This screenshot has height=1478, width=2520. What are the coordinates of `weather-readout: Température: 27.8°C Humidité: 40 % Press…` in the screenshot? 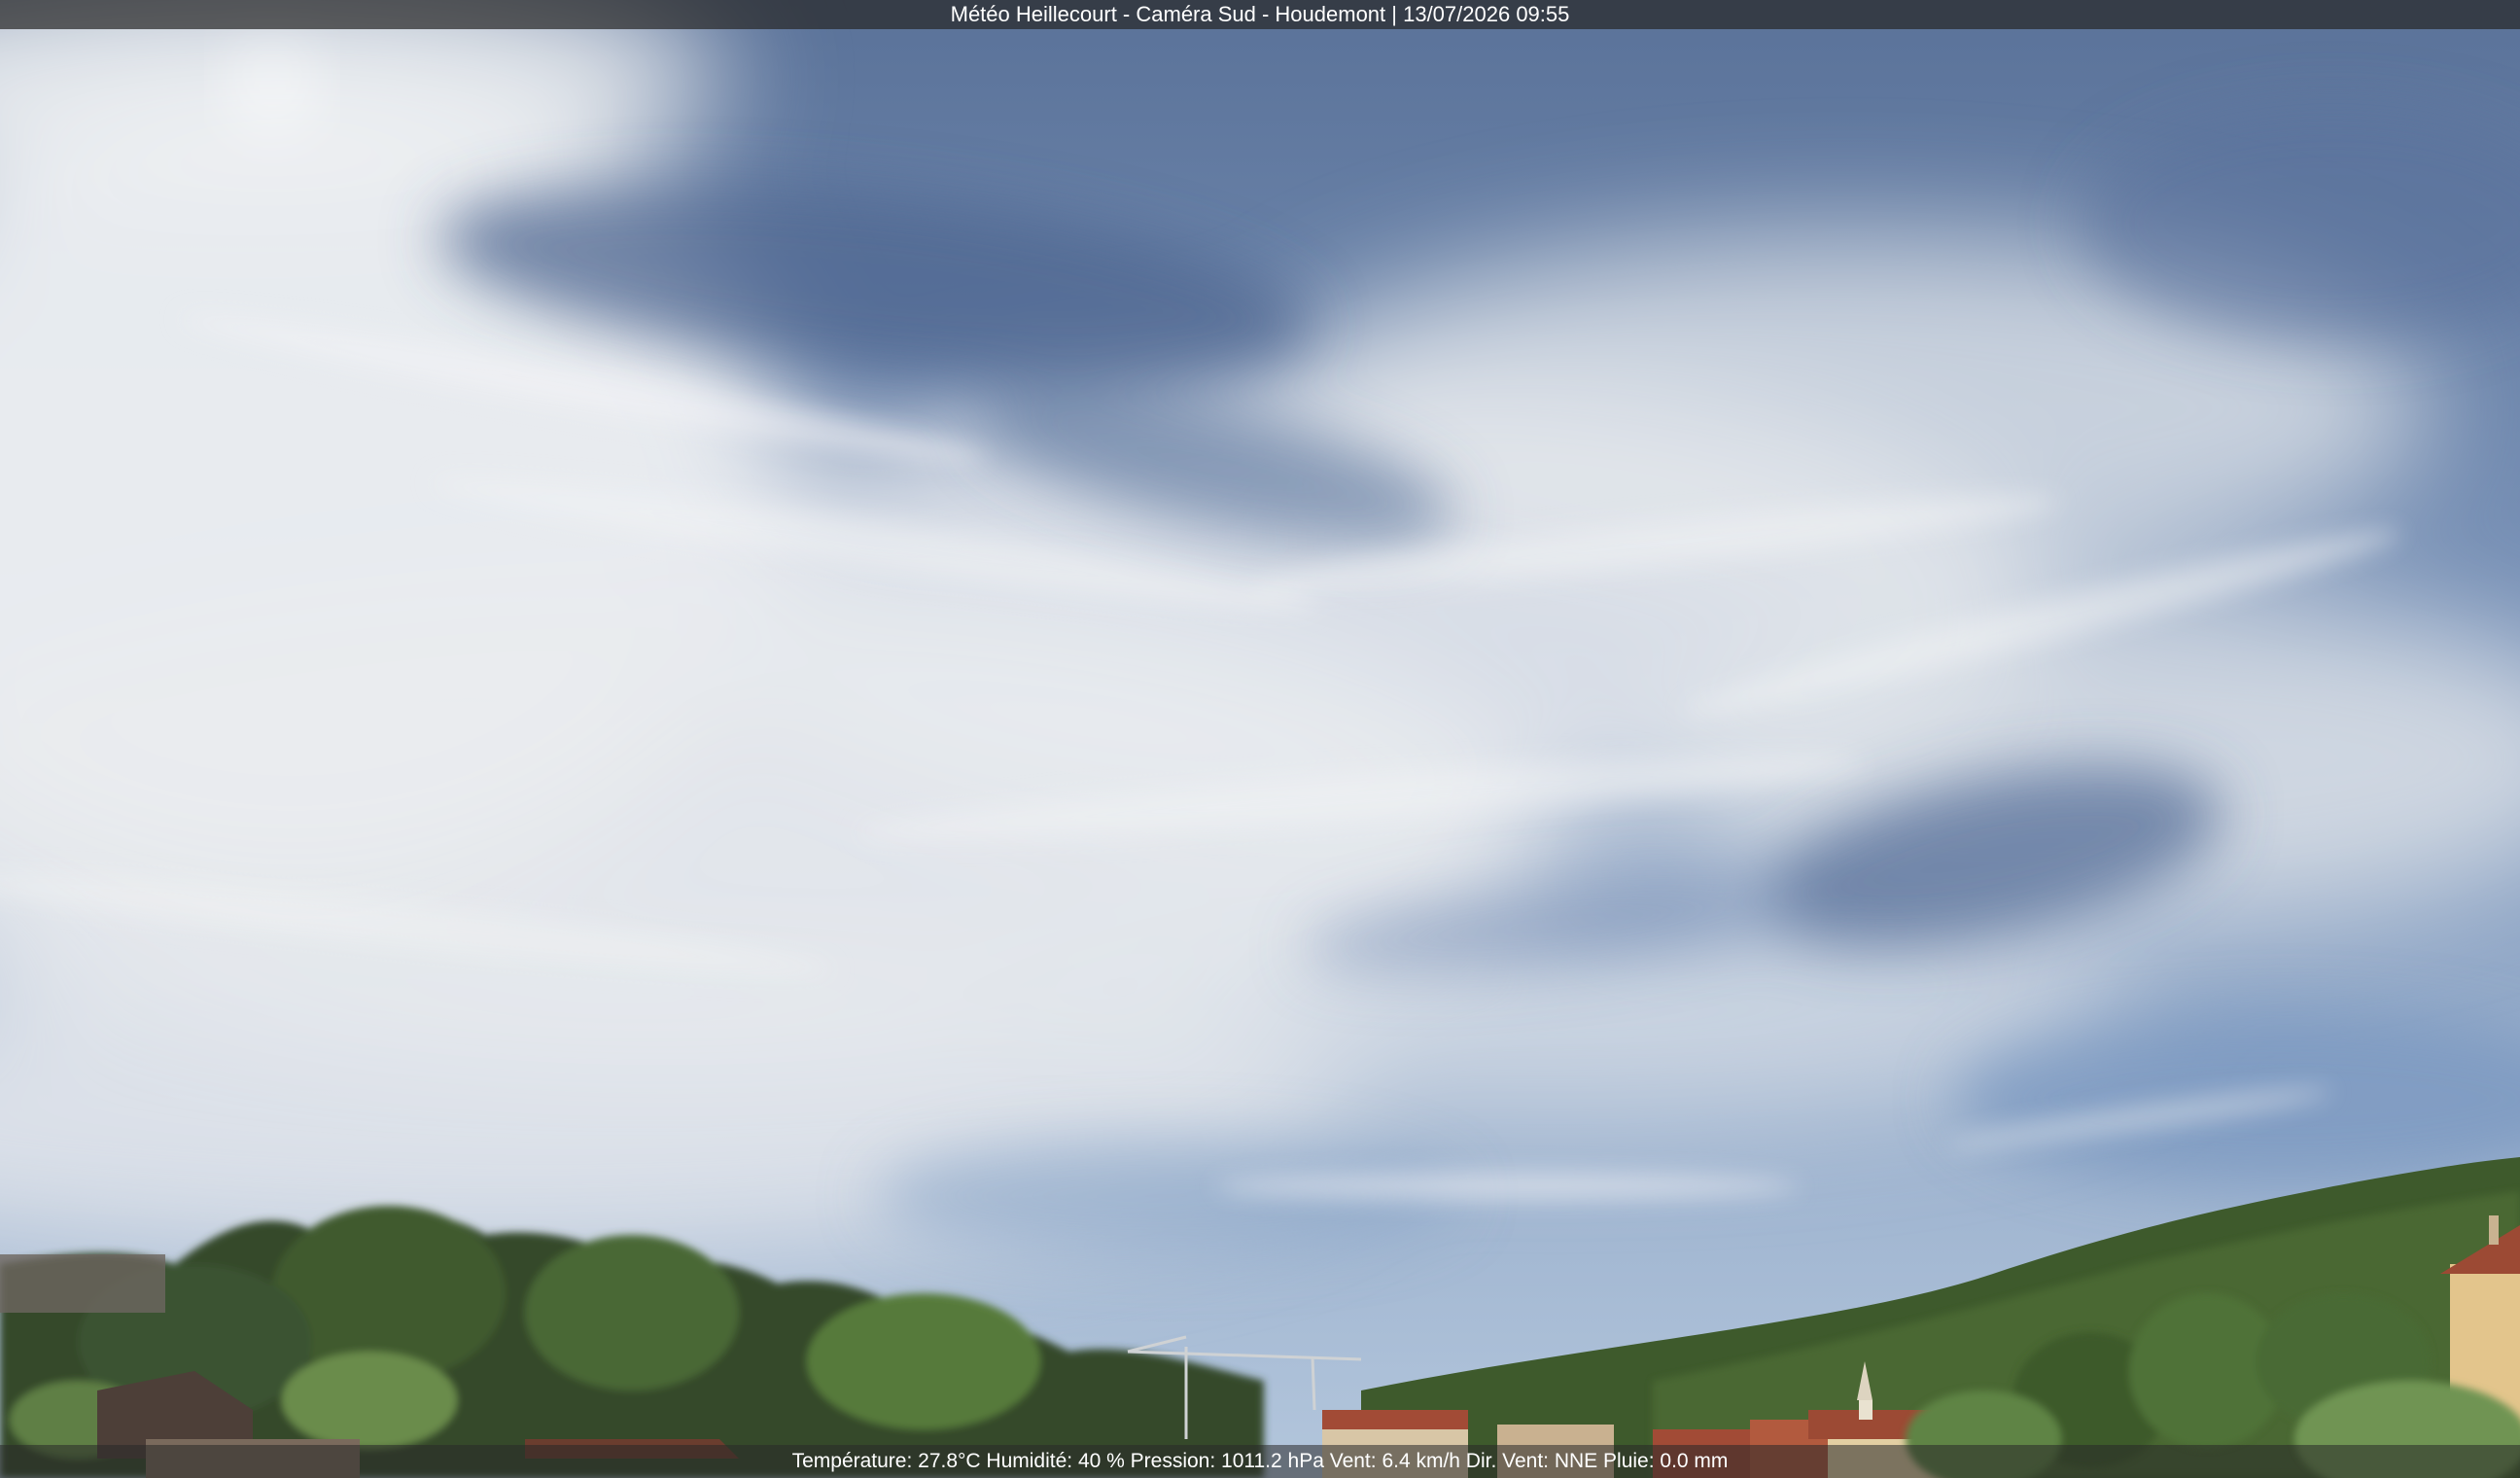 It's located at (1260, 1461).